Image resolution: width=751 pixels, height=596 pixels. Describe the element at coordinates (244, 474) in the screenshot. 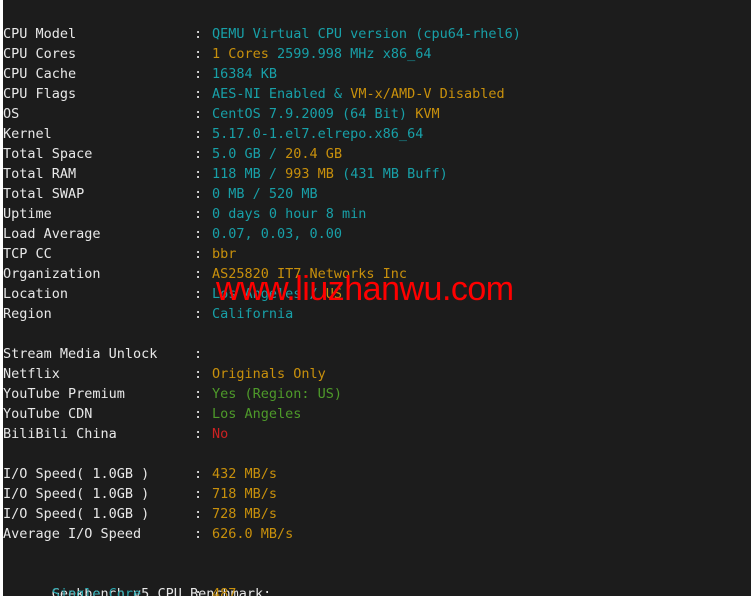

I see `info-row-value: 432 MB/s` at that location.